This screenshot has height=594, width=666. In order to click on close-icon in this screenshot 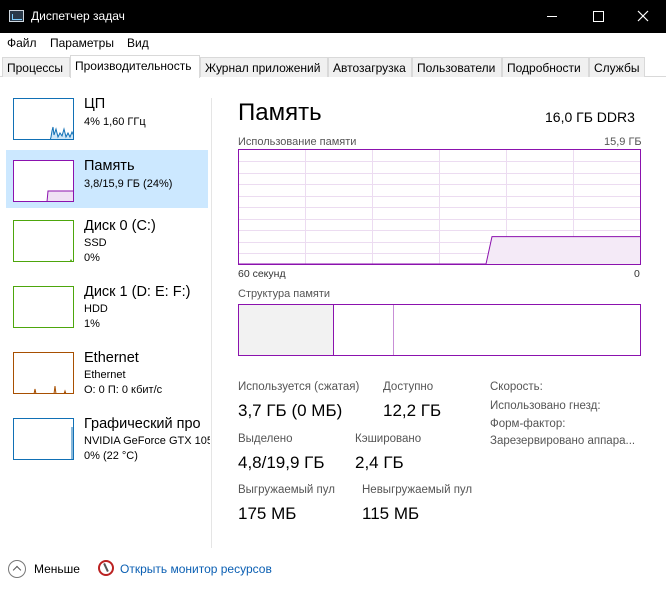, I will do `click(643, 16)`.